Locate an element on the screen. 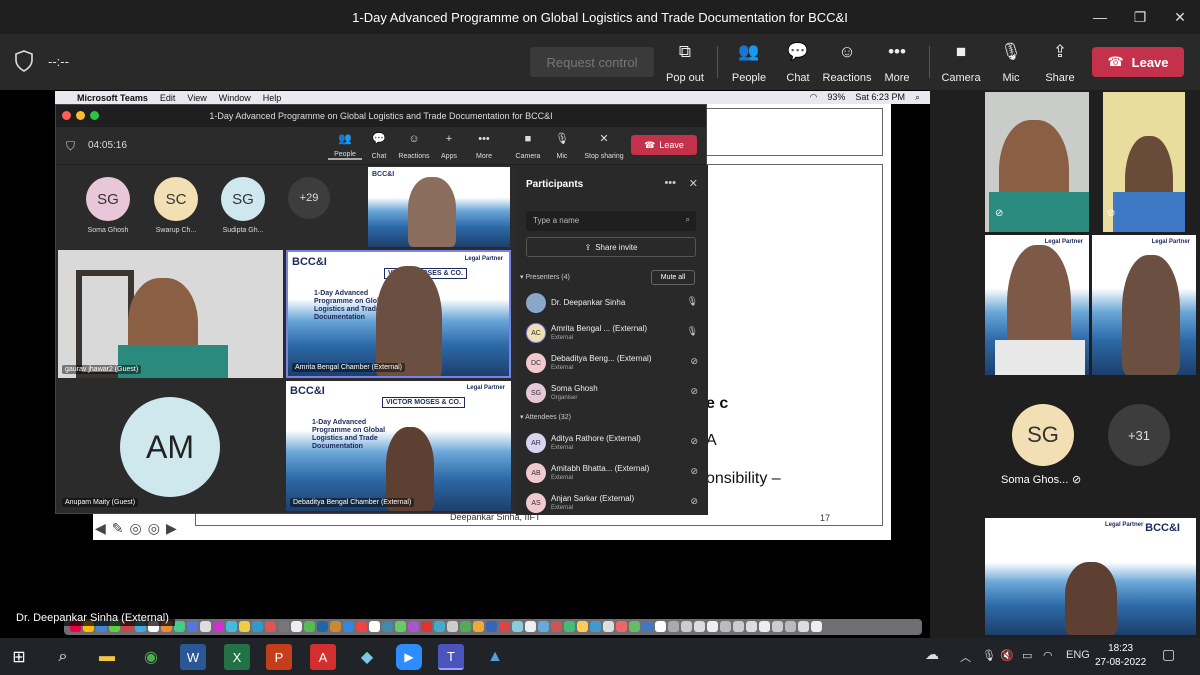  pen-icon: ✎ is located at coordinates (118, 528).